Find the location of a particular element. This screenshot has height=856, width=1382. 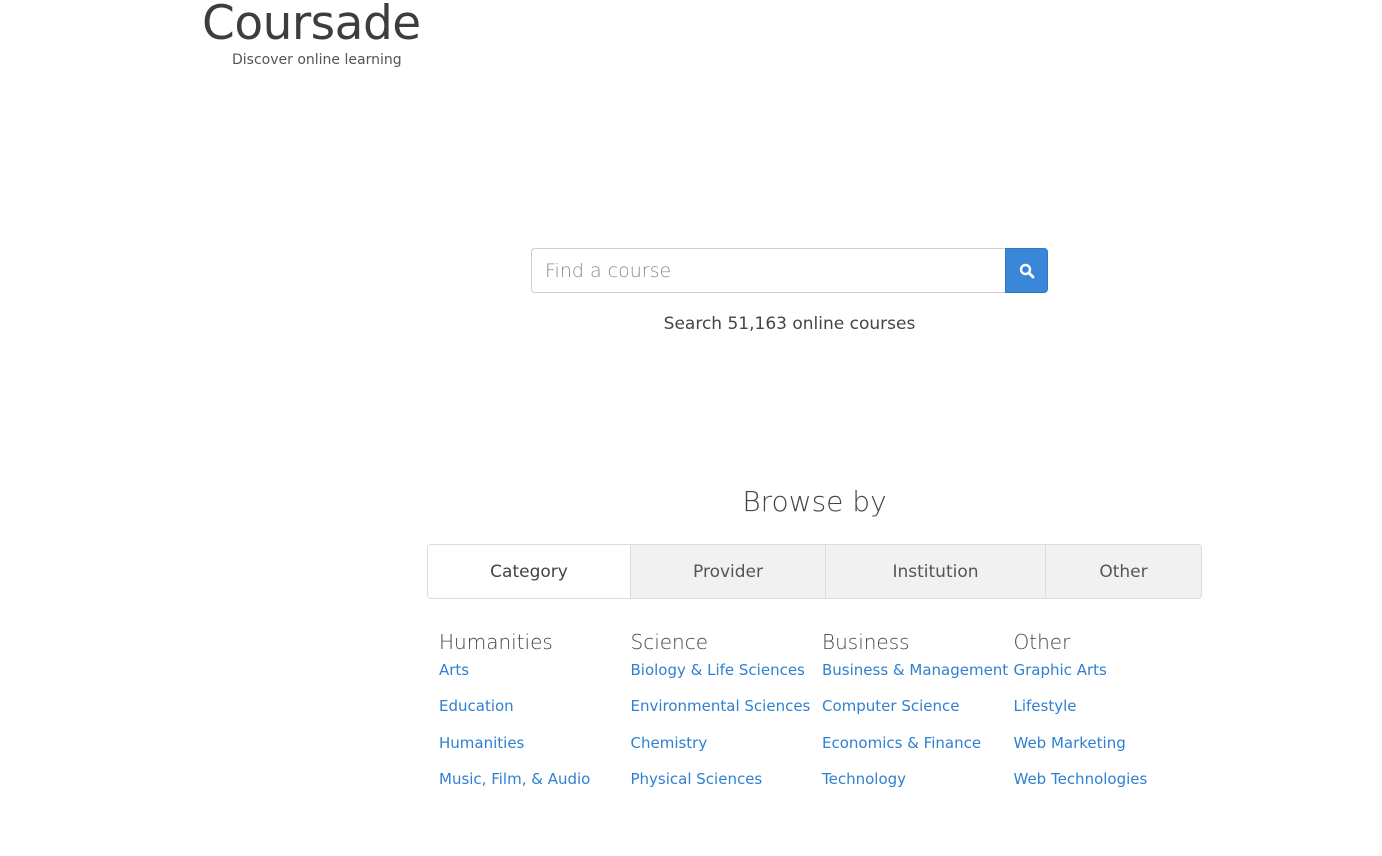

search-bar is located at coordinates (789, 270).